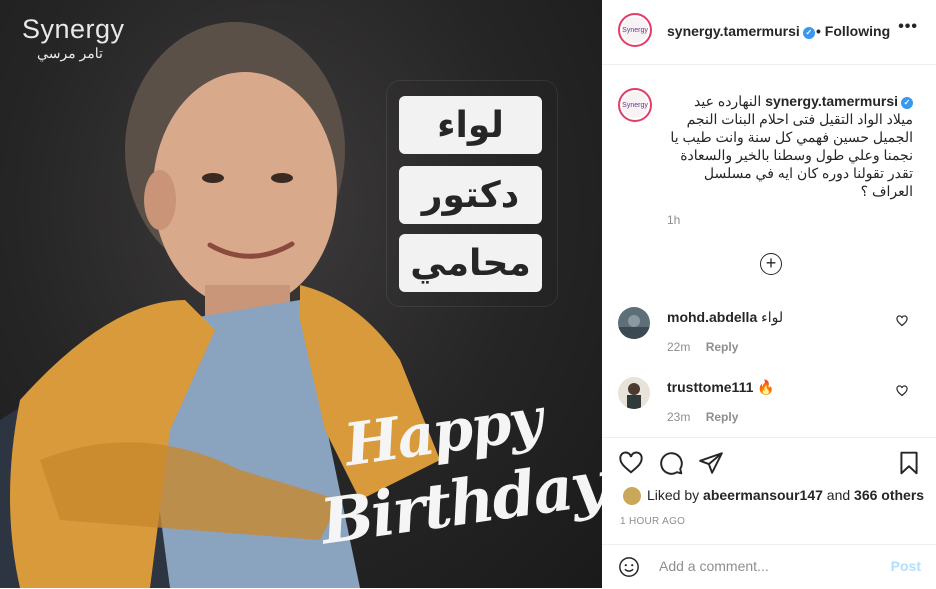  Describe the element at coordinates (857, 31) in the screenshot. I see `following-label: Following` at that location.